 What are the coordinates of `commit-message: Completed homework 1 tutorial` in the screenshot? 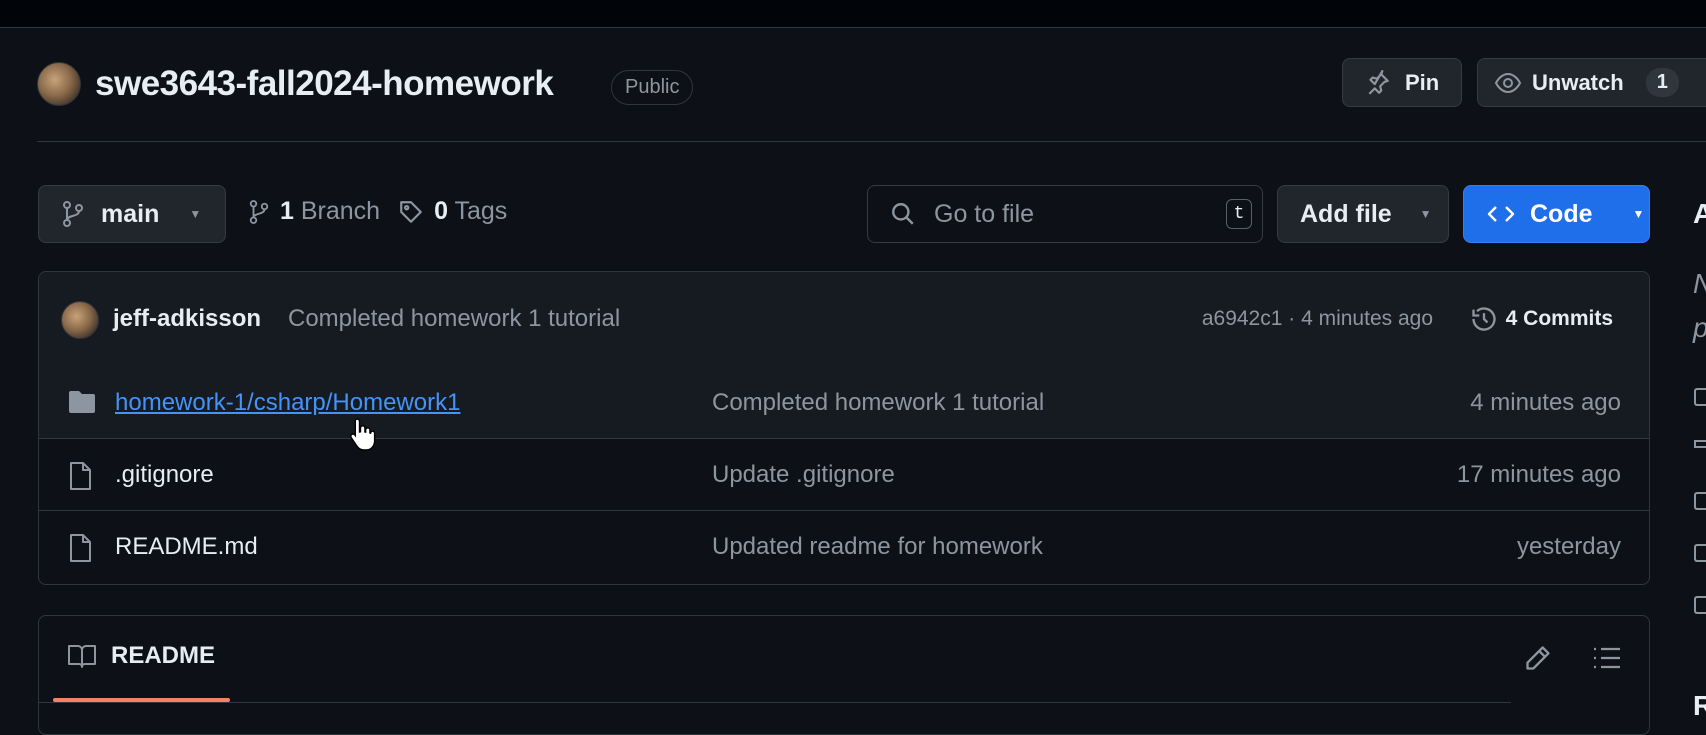 It's located at (454, 319).